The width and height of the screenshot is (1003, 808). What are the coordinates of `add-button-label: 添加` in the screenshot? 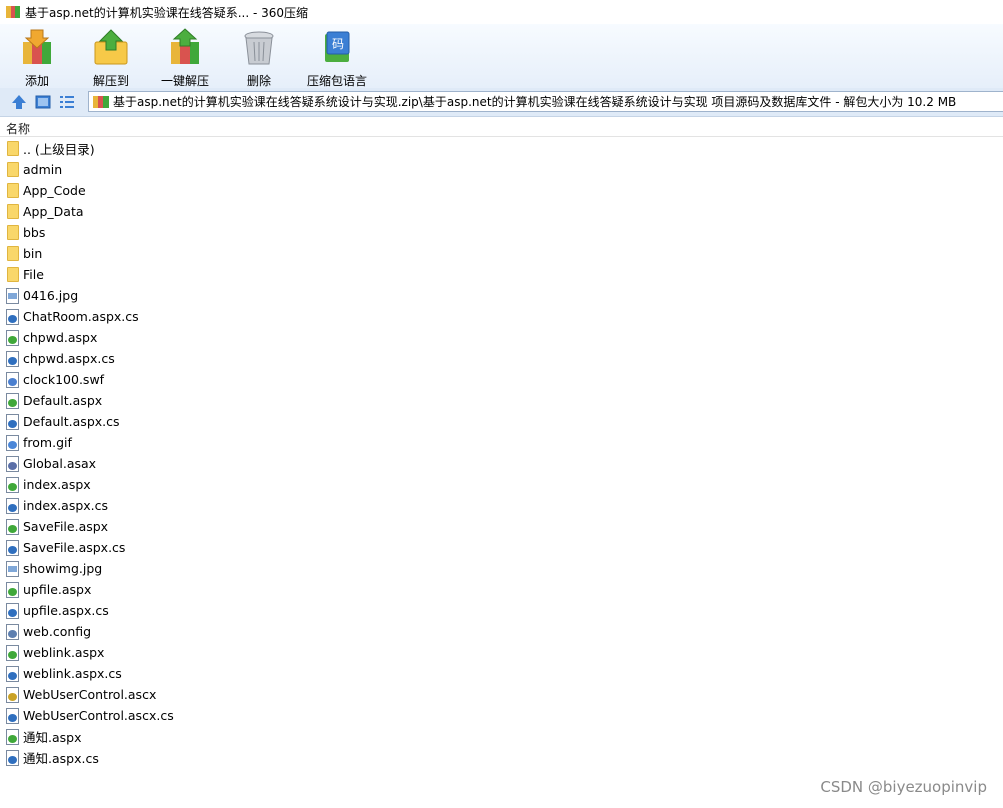 It's located at (36, 81).